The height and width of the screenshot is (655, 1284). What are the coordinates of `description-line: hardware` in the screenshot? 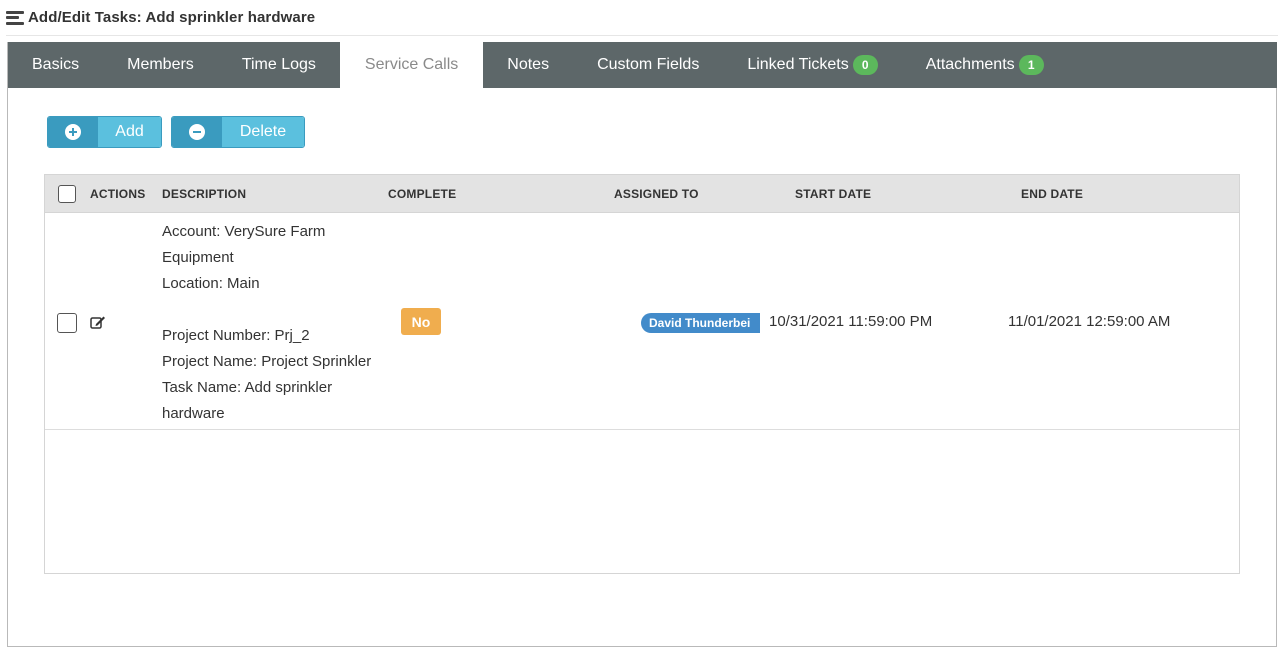 It's located at (193, 413).